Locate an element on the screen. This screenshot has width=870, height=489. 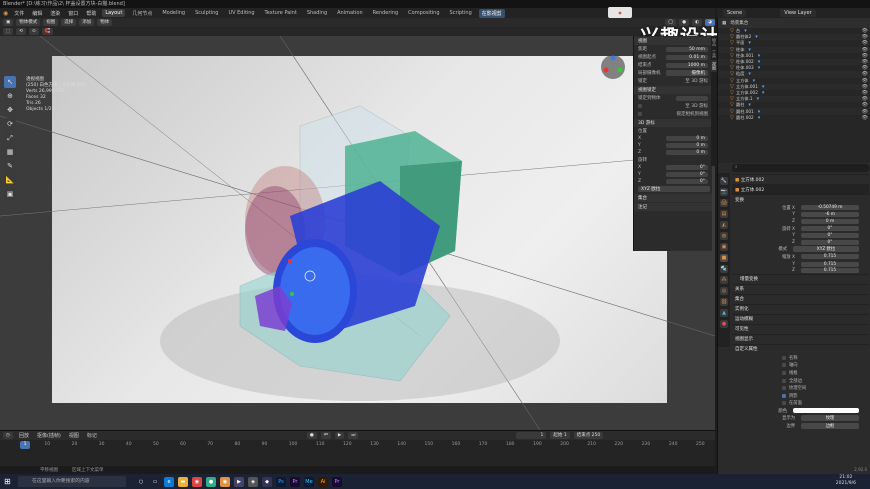
move-icon: ✥ is located at coordinates (10, 110).